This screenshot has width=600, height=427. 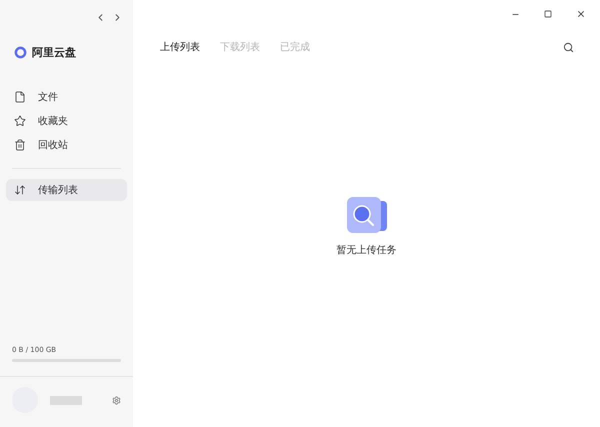 What do you see at coordinates (66, 145) in the screenshot?
I see `sidebar-item: 回收站` at bounding box center [66, 145].